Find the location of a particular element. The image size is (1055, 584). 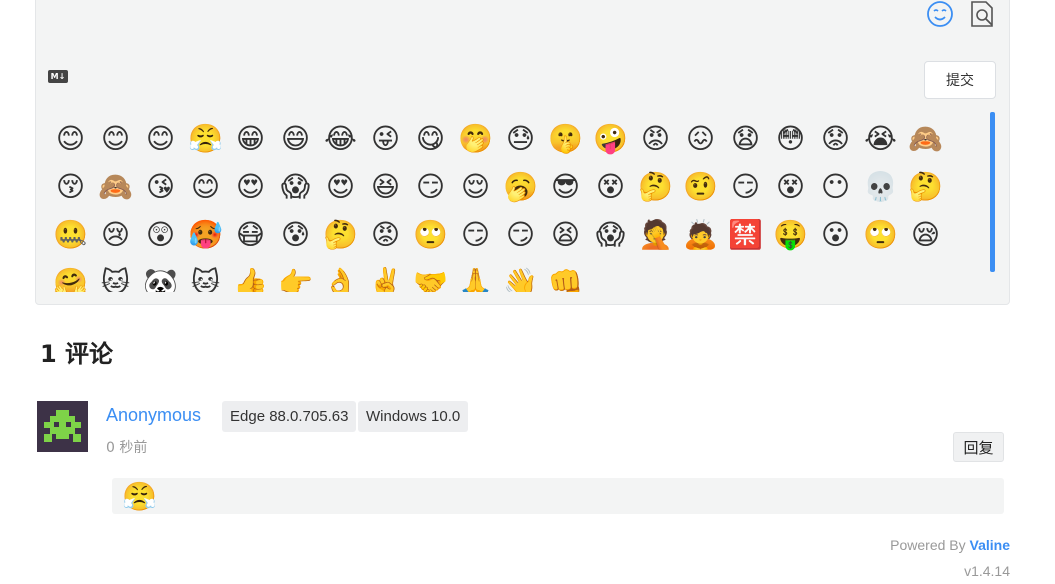

emoji-item: 😆 is located at coordinates (385, 187).